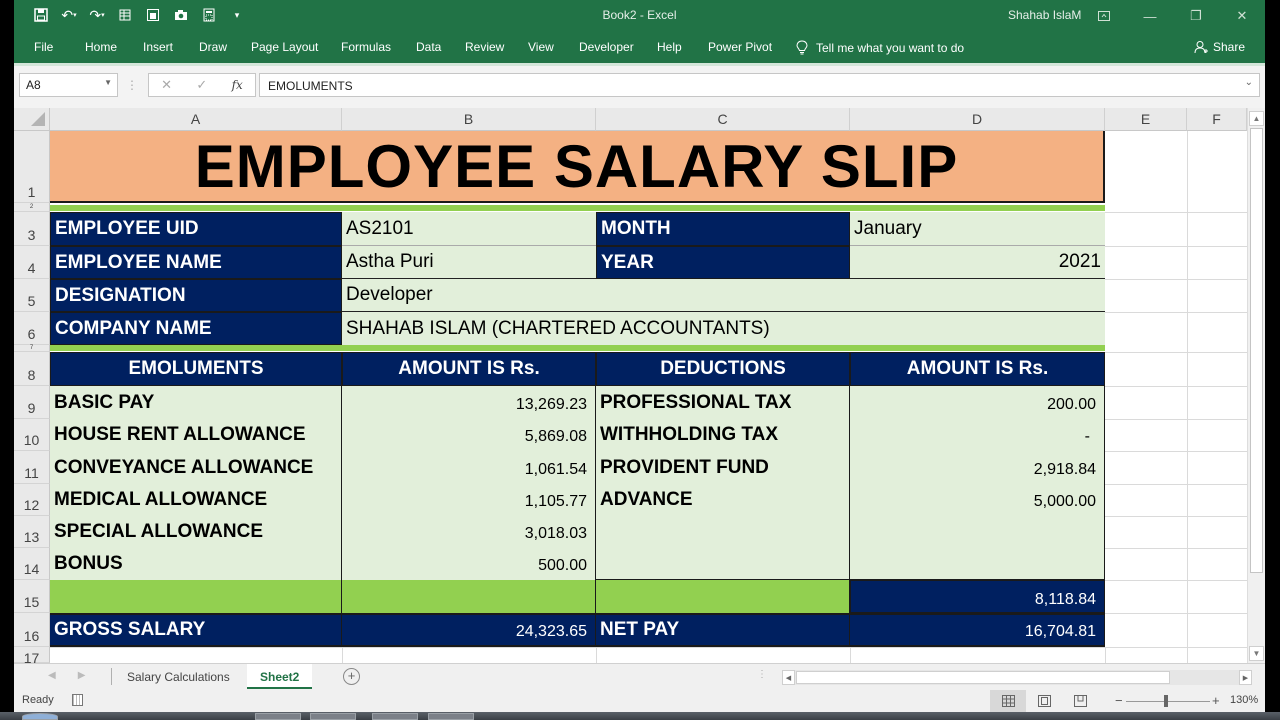  What do you see at coordinates (723, 229) in the screenshot?
I see `month-label: MONTH` at bounding box center [723, 229].